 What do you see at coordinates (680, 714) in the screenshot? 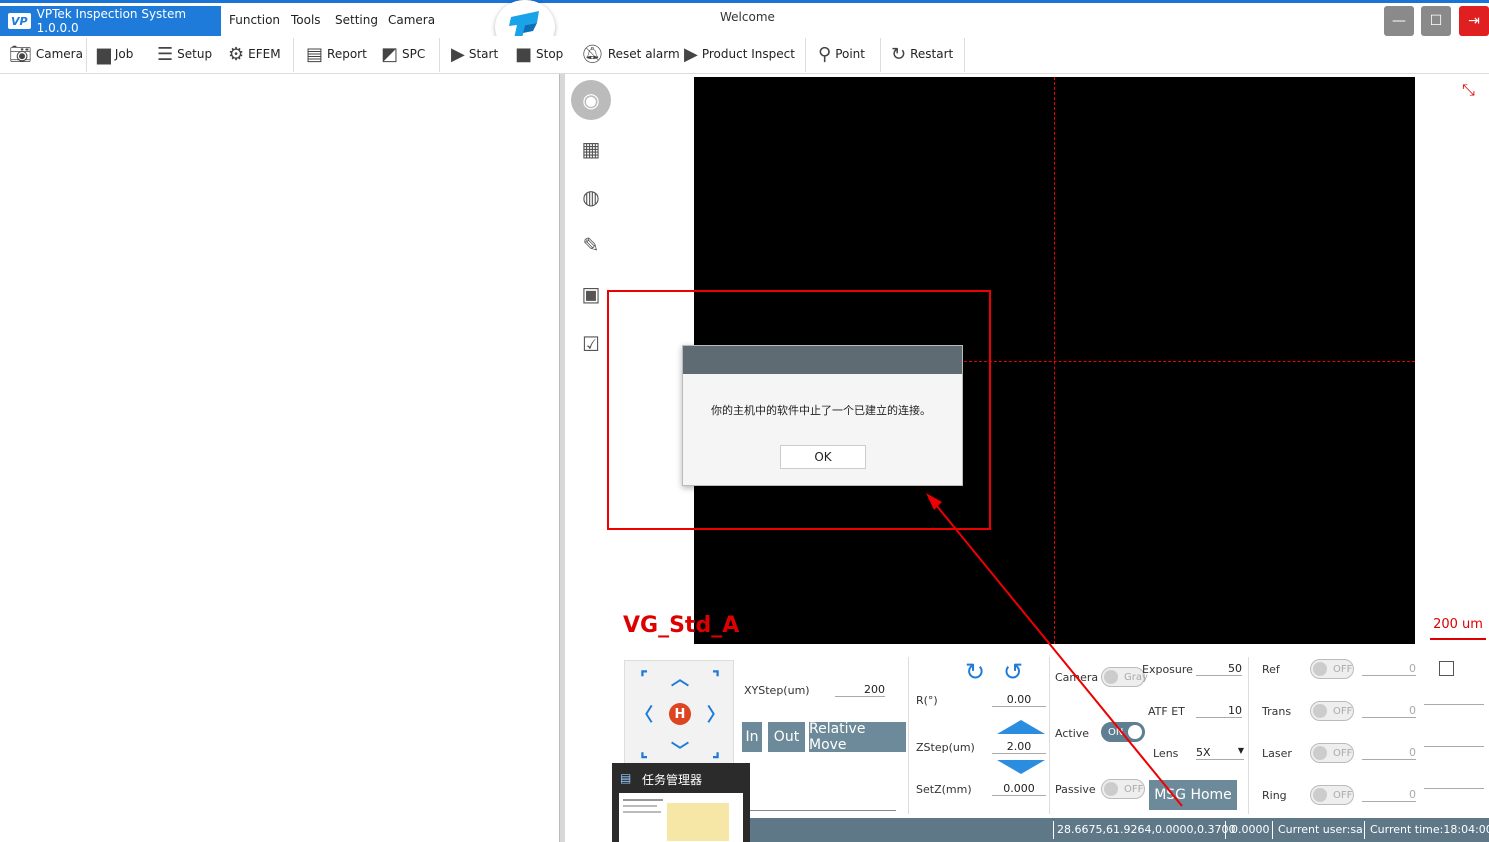
I see `home-button: H` at bounding box center [680, 714].